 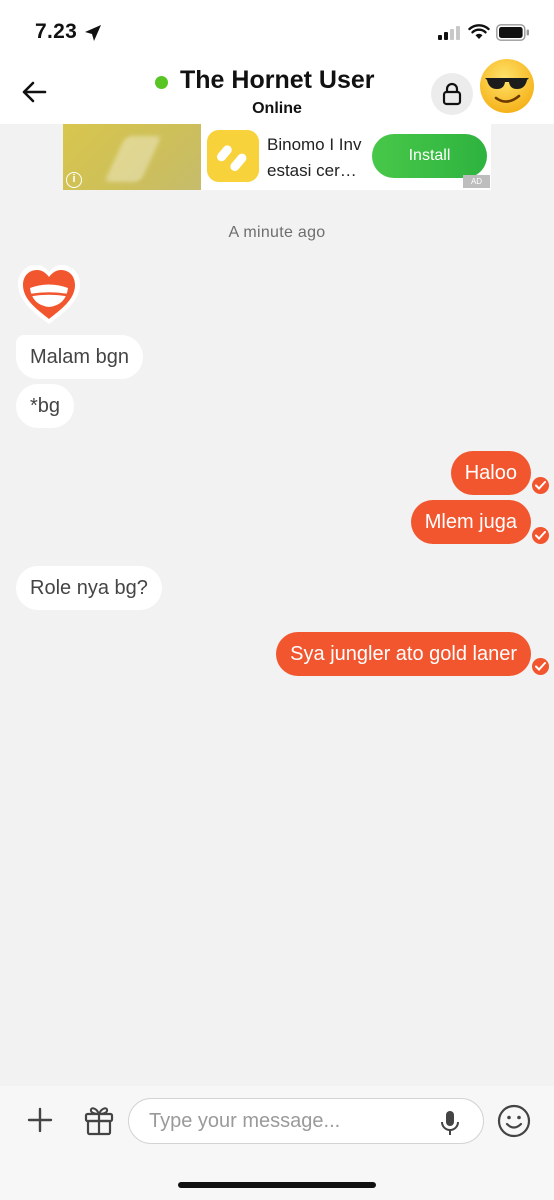 What do you see at coordinates (74, 180) in the screenshot?
I see `info-icon: i` at bounding box center [74, 180].